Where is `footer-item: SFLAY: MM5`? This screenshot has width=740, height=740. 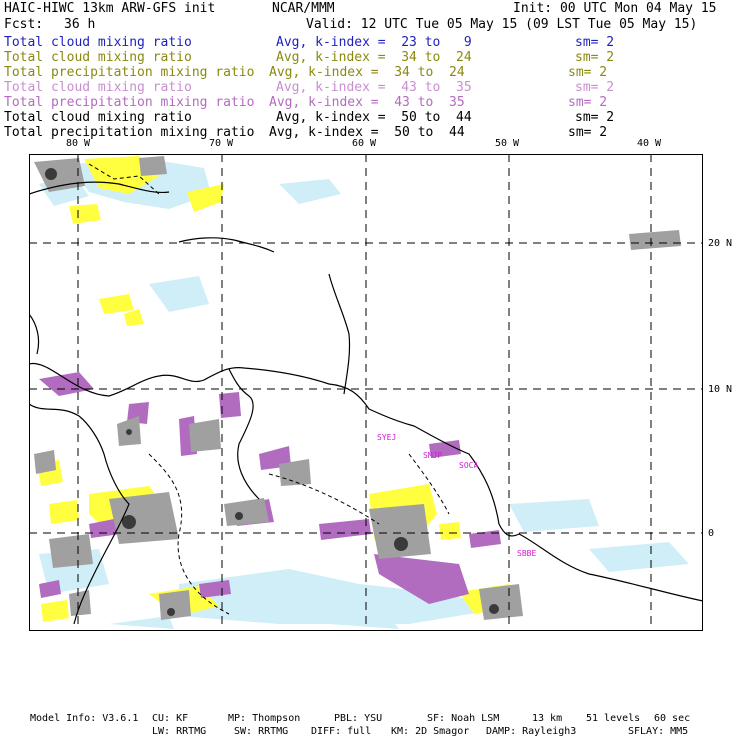 footer-item: SFLAY: MM5 is located at coordinates (658, 731).